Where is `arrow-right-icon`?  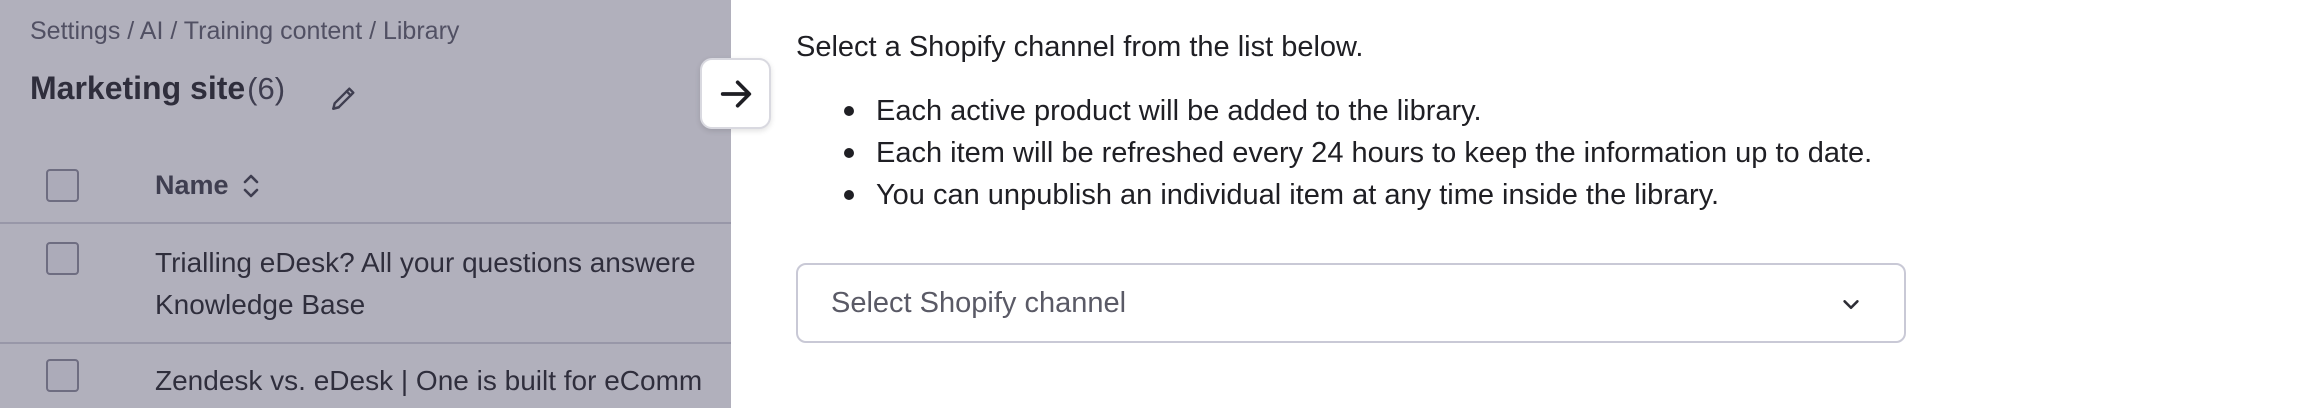
arrow-right-icon is located at coordinates (735, 93).